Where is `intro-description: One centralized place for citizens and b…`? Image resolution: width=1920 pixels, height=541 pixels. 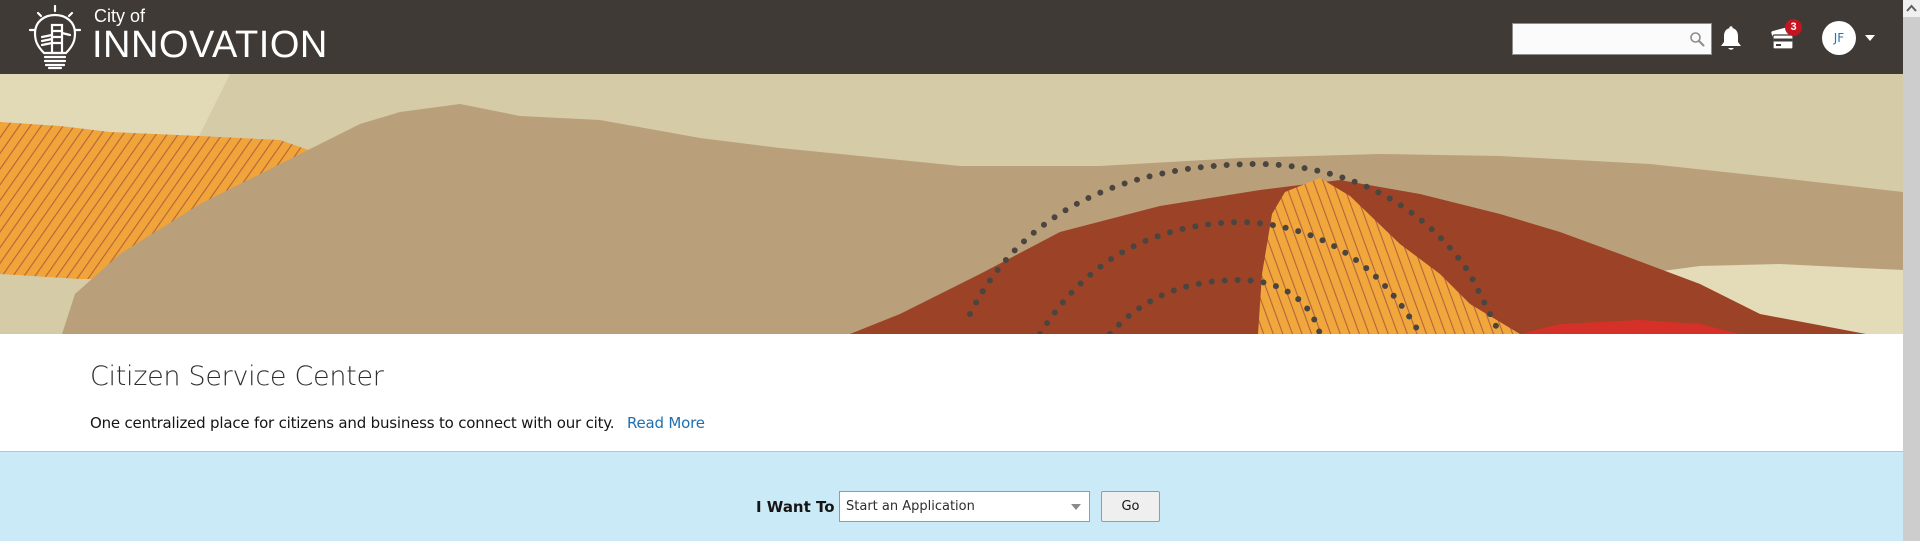
intro-description: One centralized place for citizens and b… is located at coordinates (397, 423).